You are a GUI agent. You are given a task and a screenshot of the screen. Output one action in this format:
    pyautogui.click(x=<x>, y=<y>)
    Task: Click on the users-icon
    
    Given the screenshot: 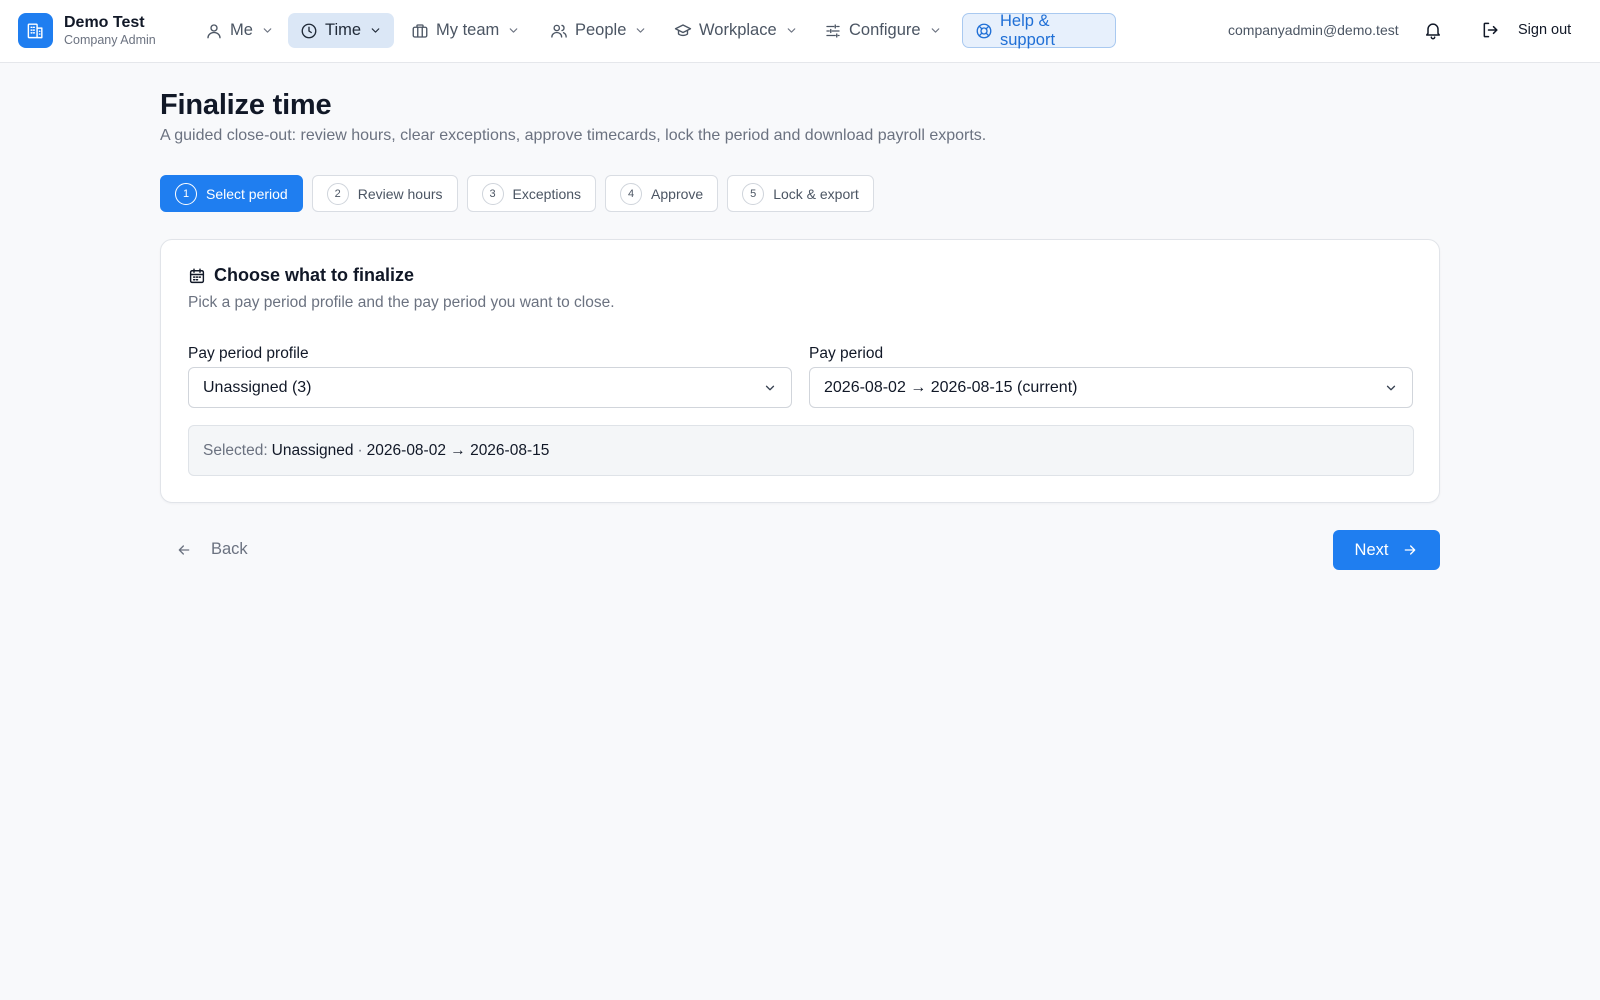 What is the action you would take?
    pyautogui.click(x=559, y=31)
    